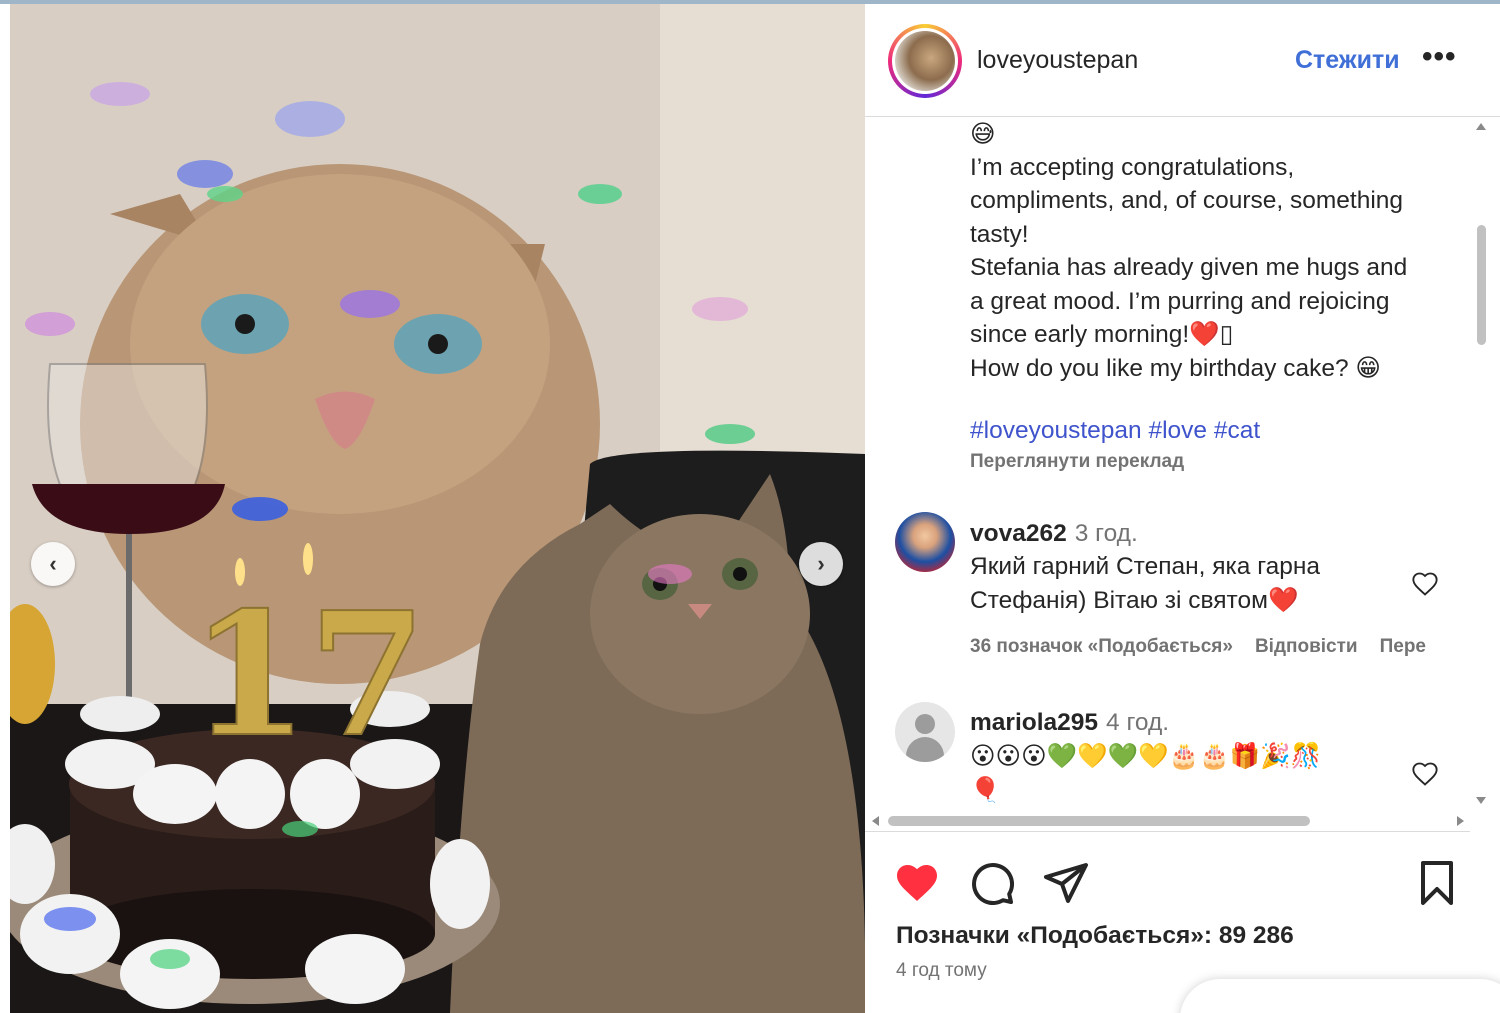  What do you see at coordinates (1306, 646) in the screenshot?
I see `reply-button: Відповісти` at bounding box center [1306, 646].